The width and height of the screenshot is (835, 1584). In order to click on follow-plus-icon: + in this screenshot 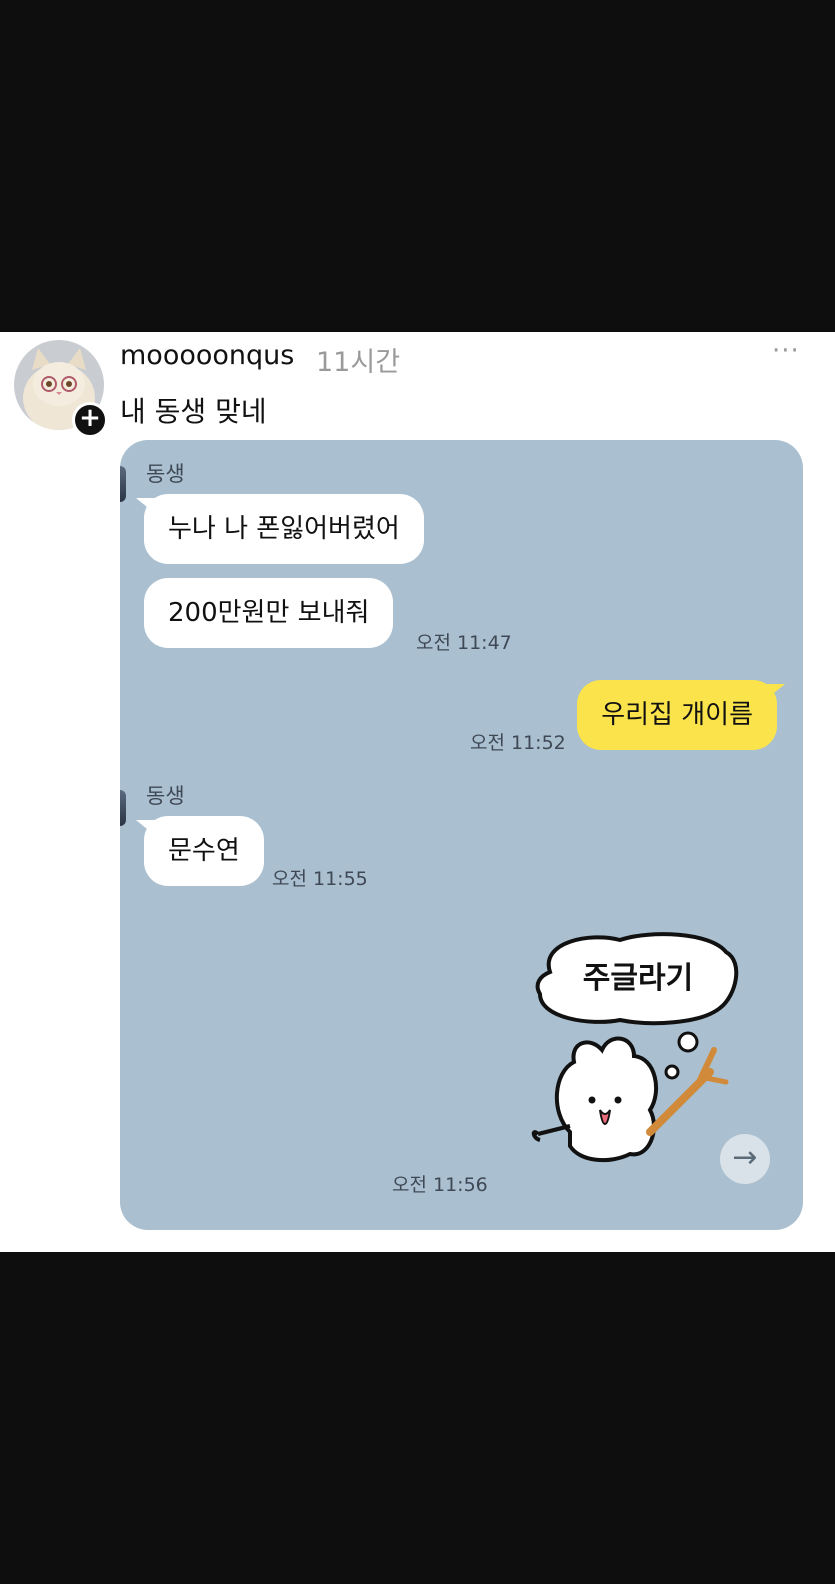, I will do `click(90, 420)`.